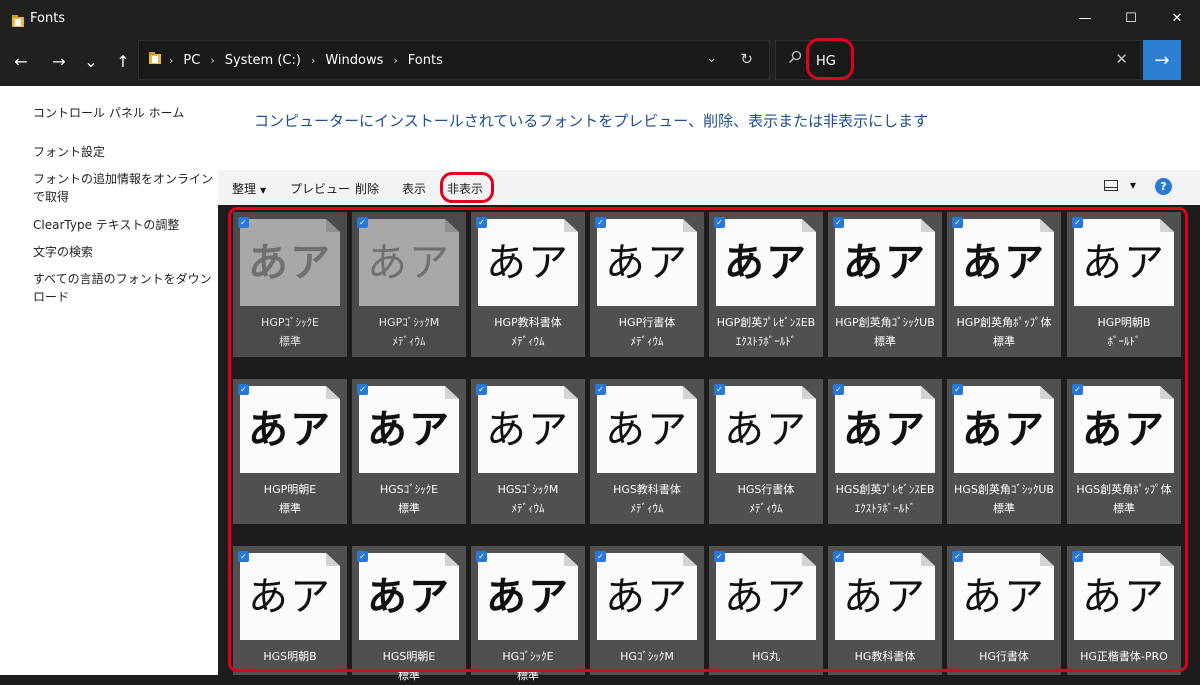 The height and width of the screenshot is (685, 1200). What do you see at coordinates (59, 61) in the screenshot?
I see `forward-button: →` at bounding box center [59, 61].